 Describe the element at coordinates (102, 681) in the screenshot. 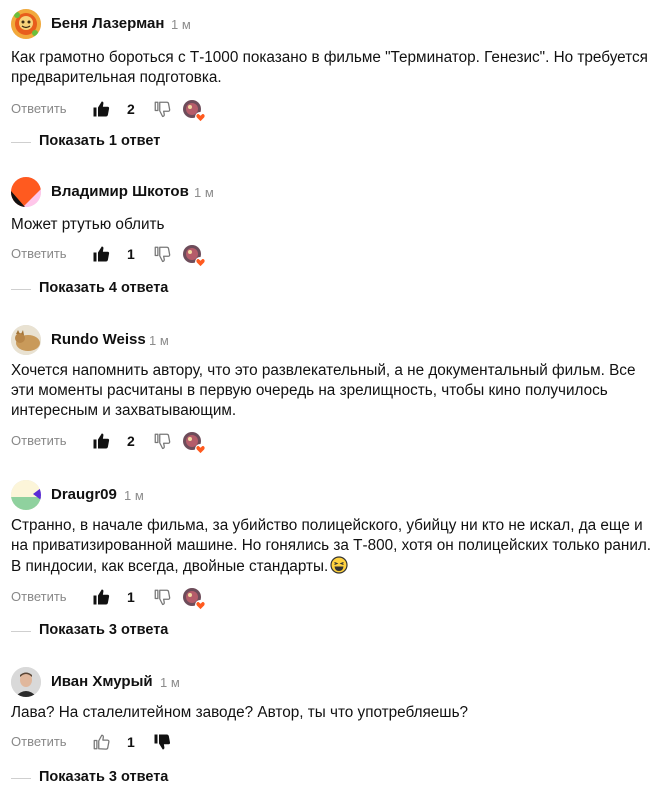

I see `author-name: Иван Хмурый` at that location.